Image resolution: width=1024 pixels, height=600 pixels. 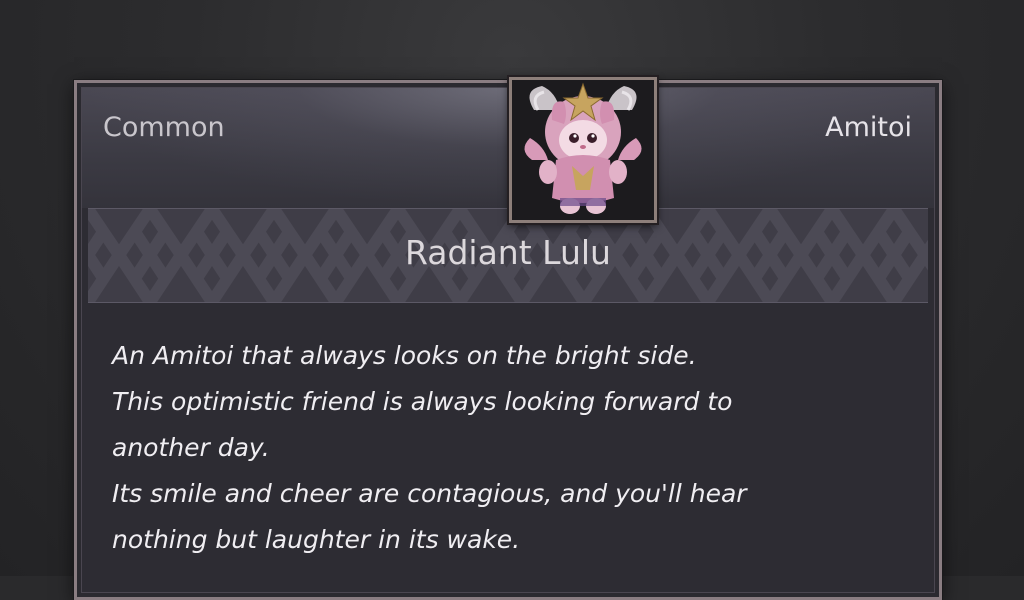 I want to click on description-line: another day., so click(x=191, y=447).